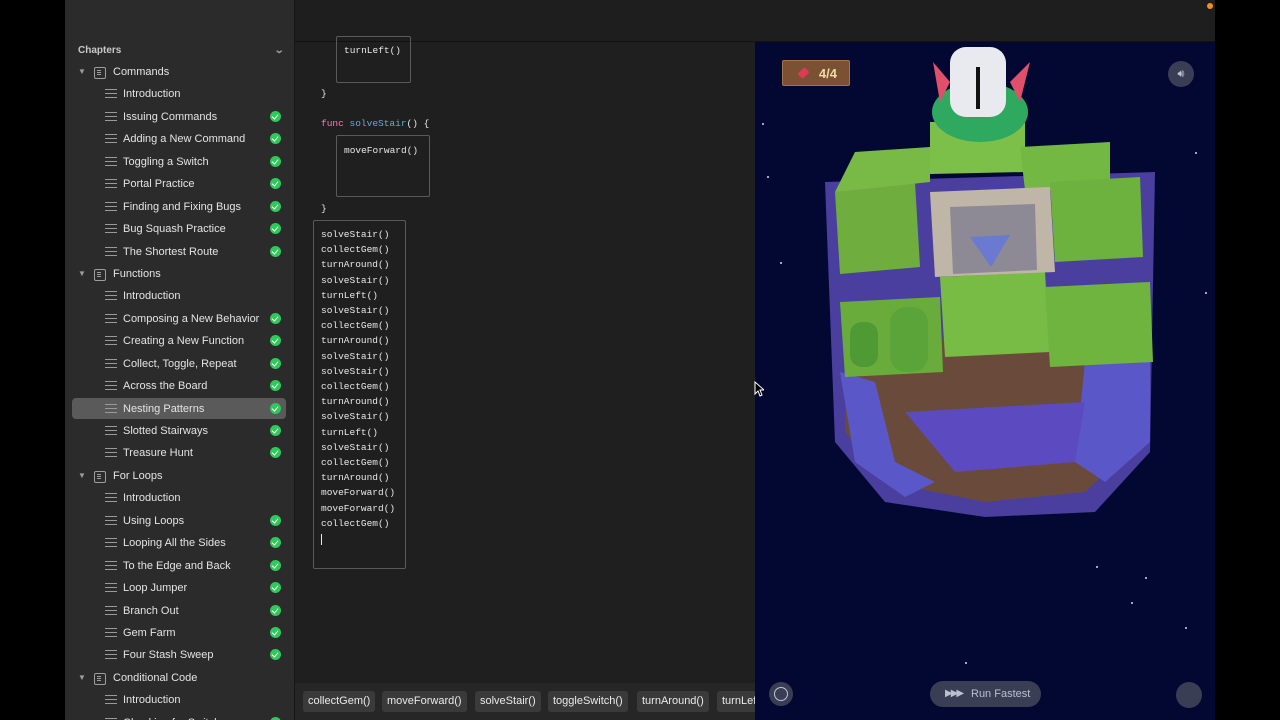 Image resolution: width=1280 pixels, height=720 pixels. I want to click on shortcut-turnleft: turnLeft(), so click(736, 701).